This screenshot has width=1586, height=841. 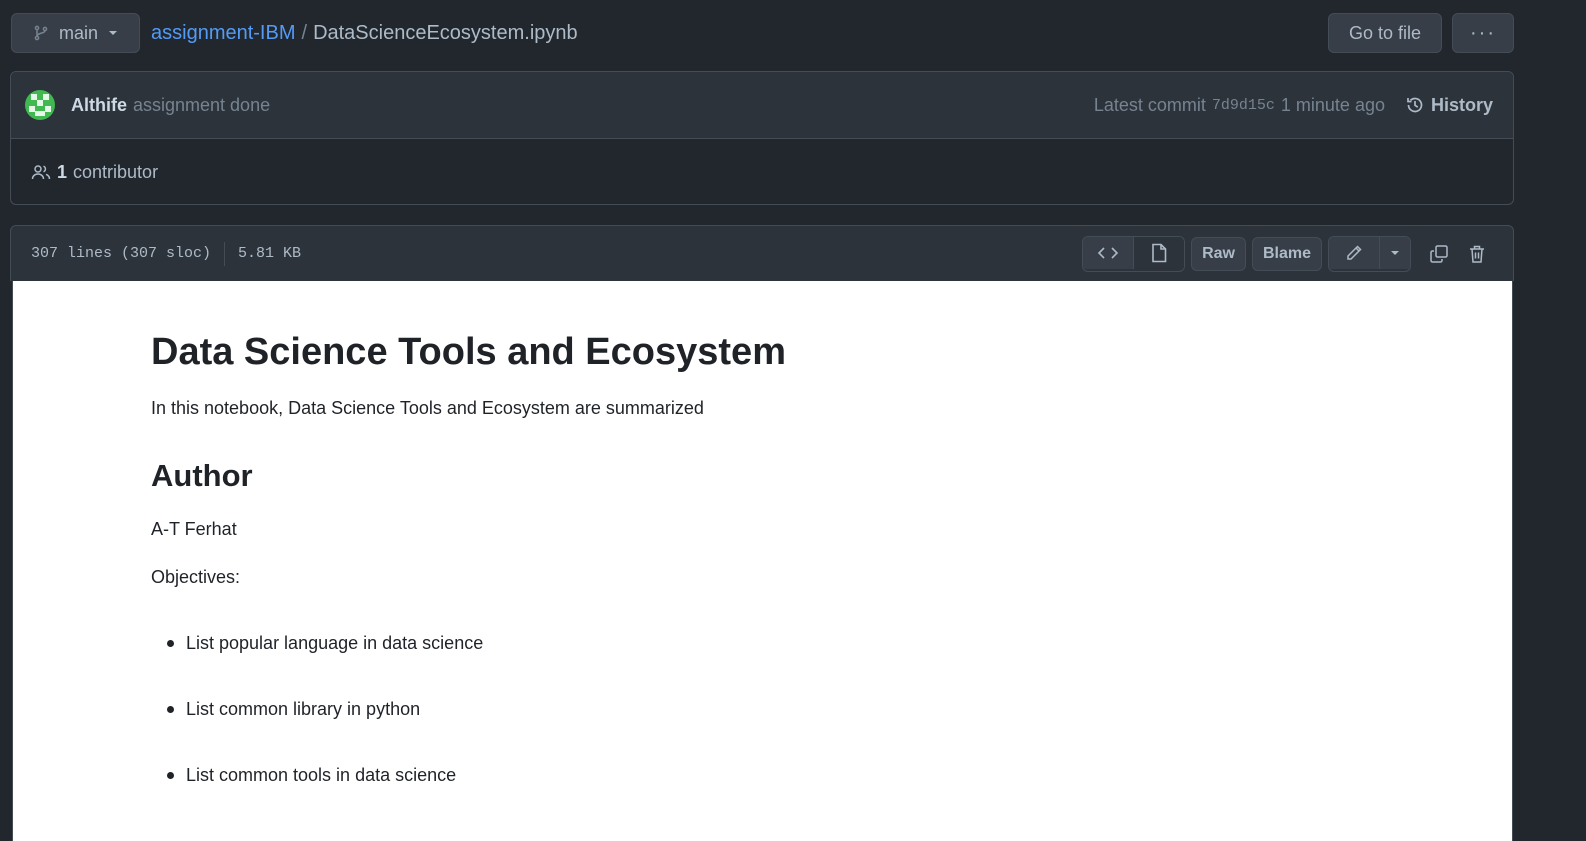 I want to click on file-header: 307 lines (307 sloc) 5.81 KB Raw Blame, so click(x=762, y=253).